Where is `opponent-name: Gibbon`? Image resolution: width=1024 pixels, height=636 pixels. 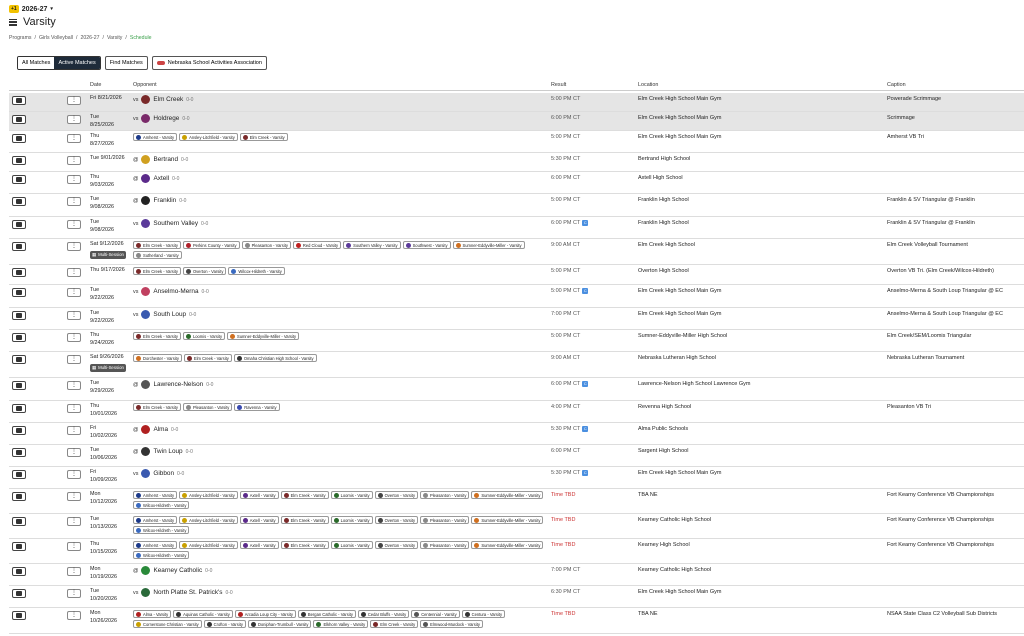 opponent-name: Gibbon is located at coordinates (163, 473).